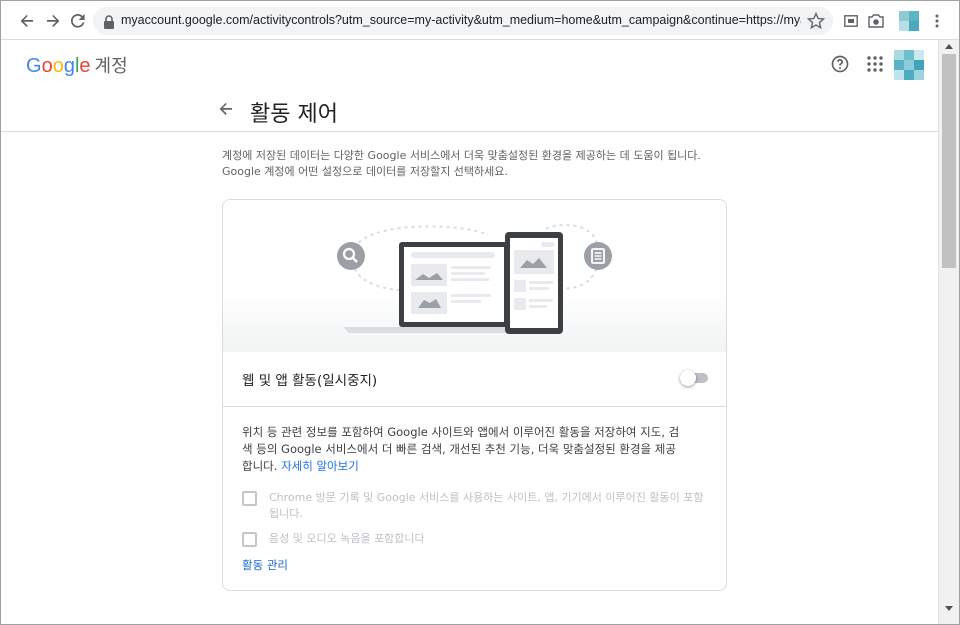 The image size is (960, 625). Describe the element at coordinates (876, 21) in the screenshot. I see `camera-icon` at that location.